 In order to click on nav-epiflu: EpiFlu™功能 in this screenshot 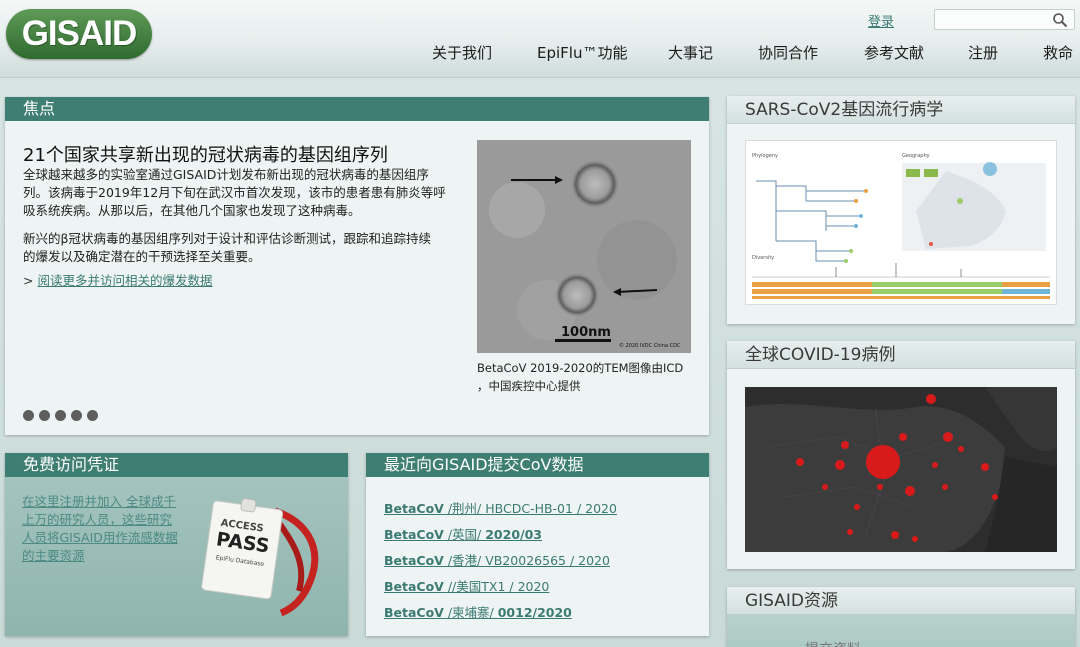, I will do `click(582, 52)`.